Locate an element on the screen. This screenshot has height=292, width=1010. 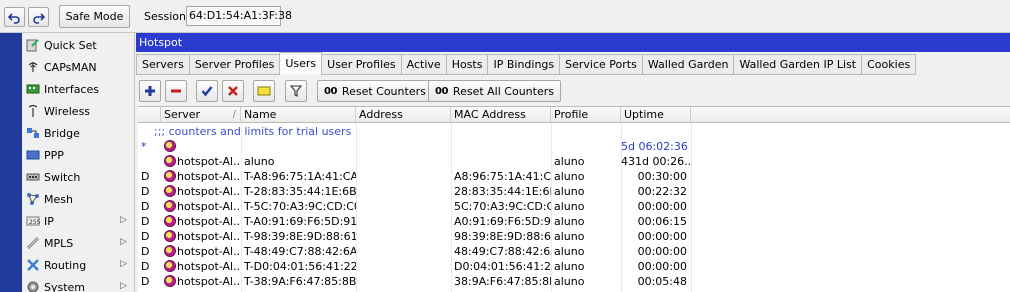
row-comment: ;;; counters and limits for trial users is located at coordinates (253, 131).